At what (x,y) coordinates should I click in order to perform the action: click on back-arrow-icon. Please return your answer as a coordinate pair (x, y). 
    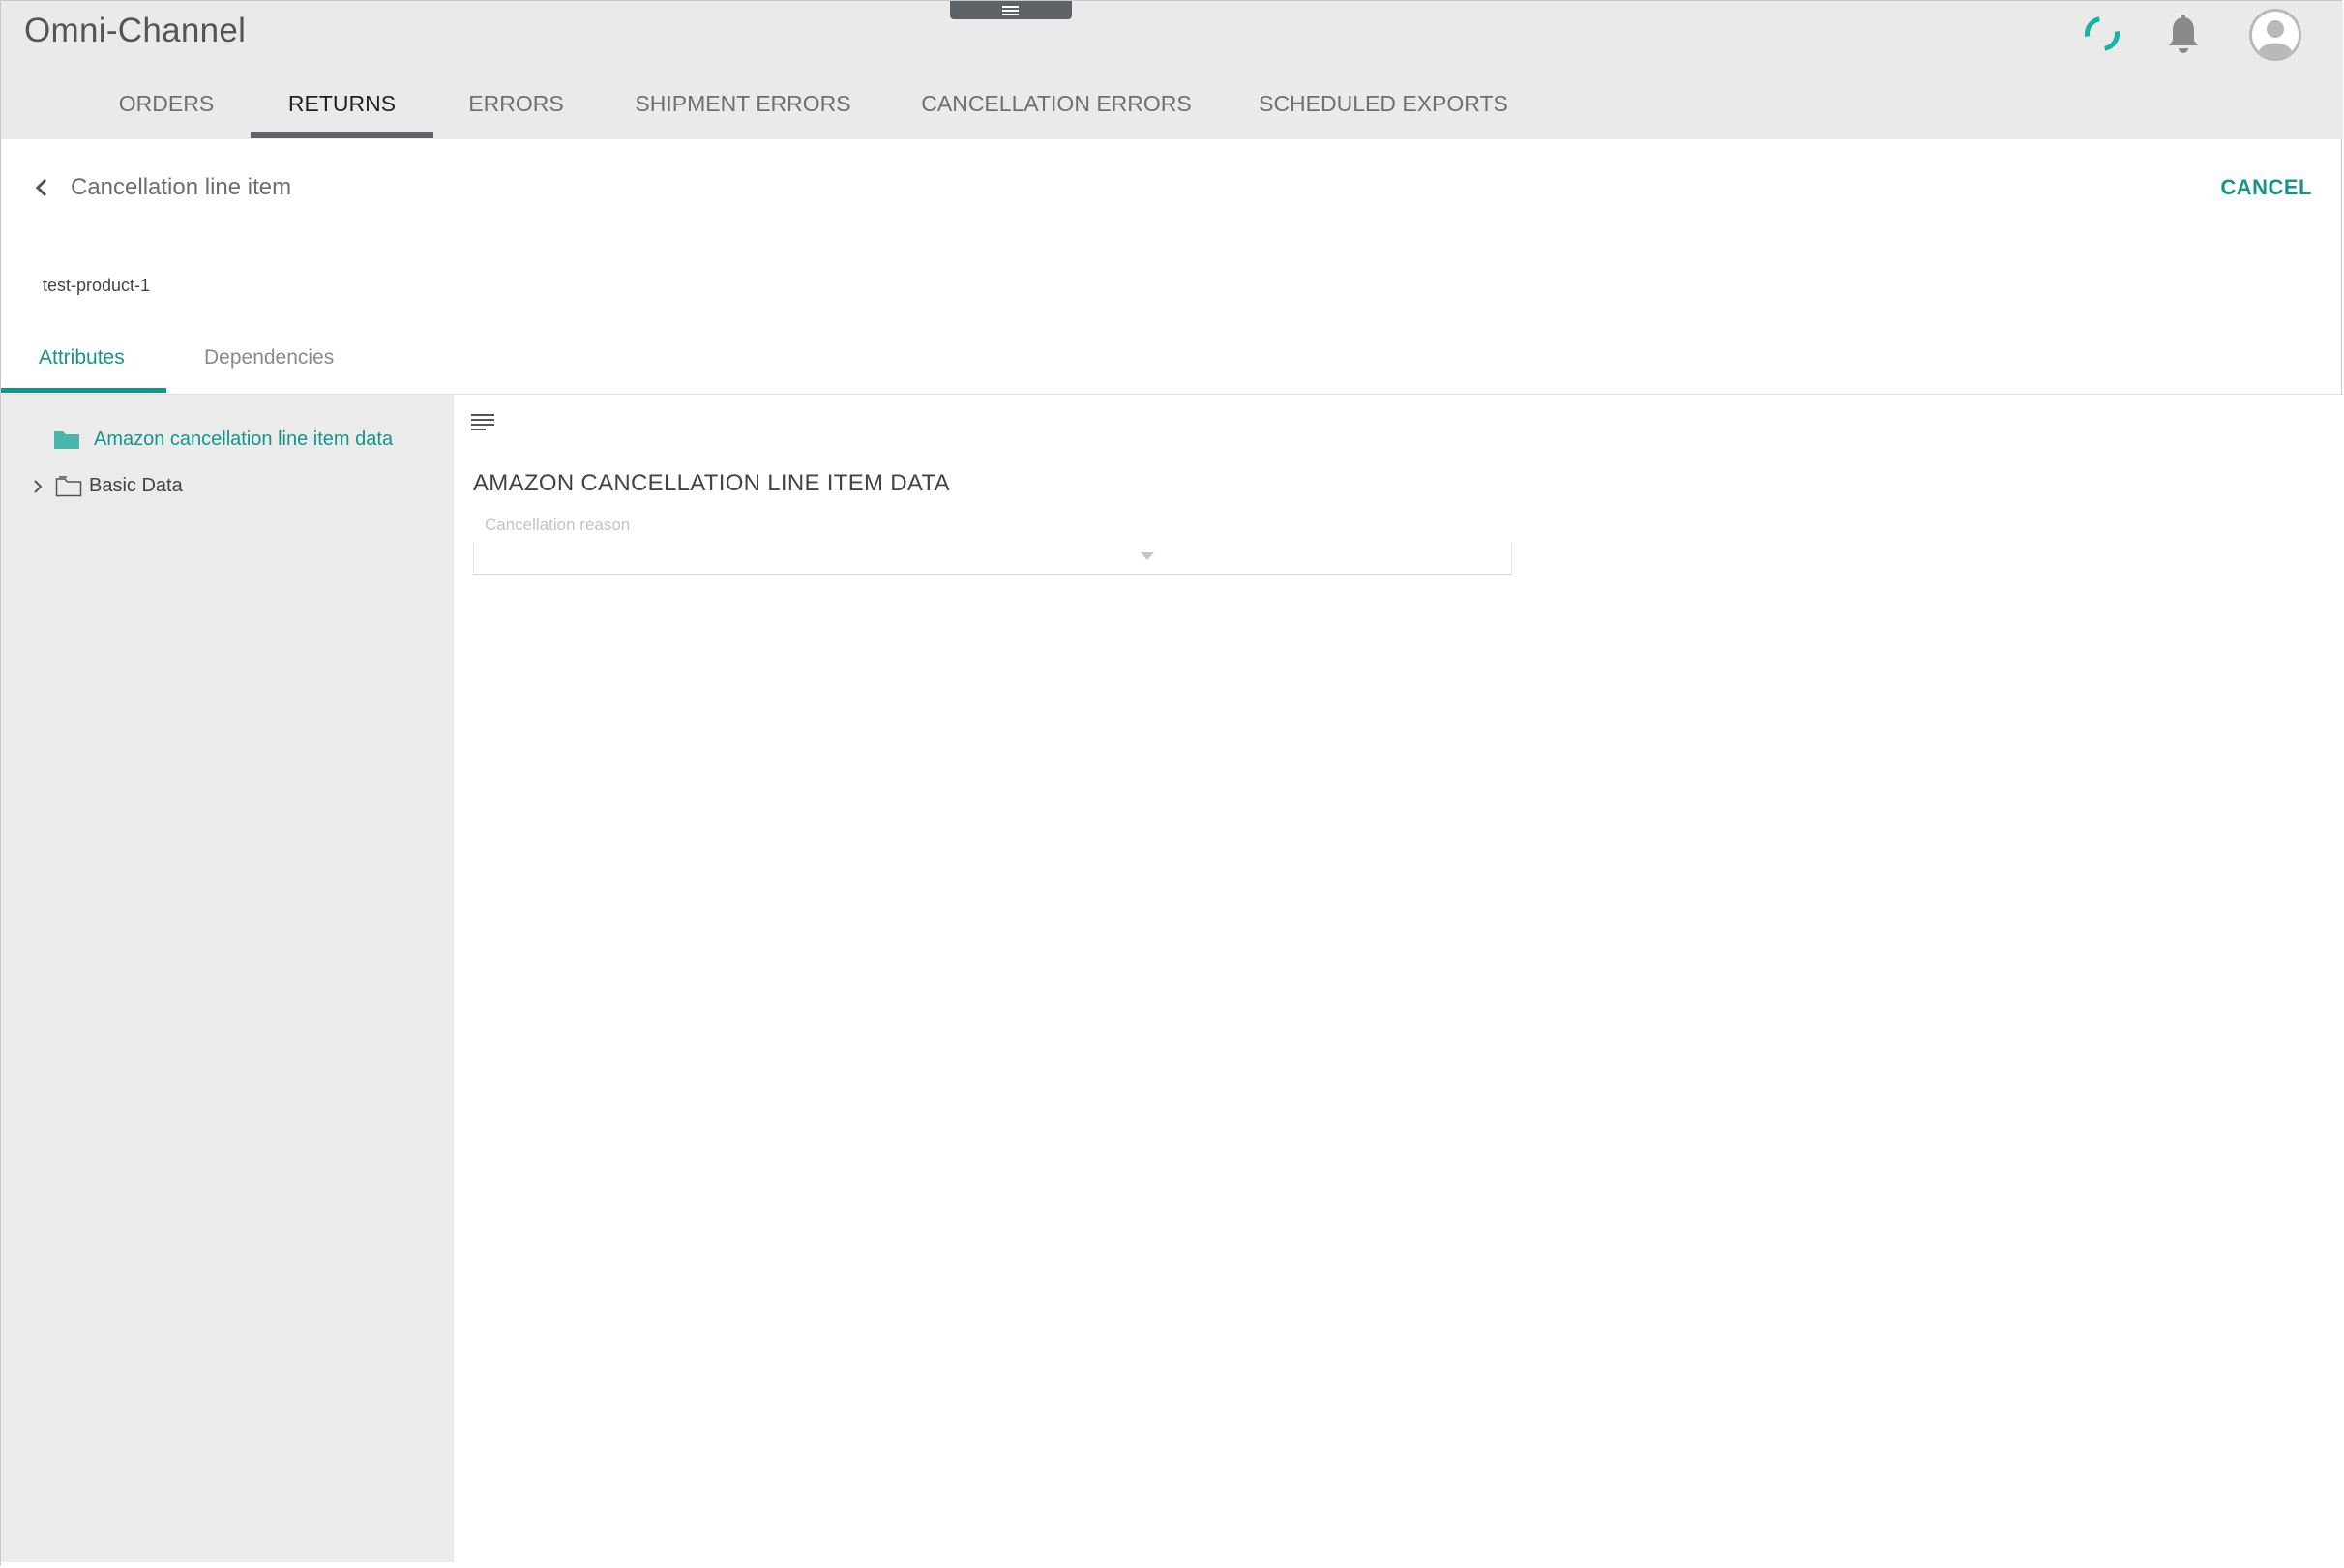
    Looking at the image, I should click on (42, 187).